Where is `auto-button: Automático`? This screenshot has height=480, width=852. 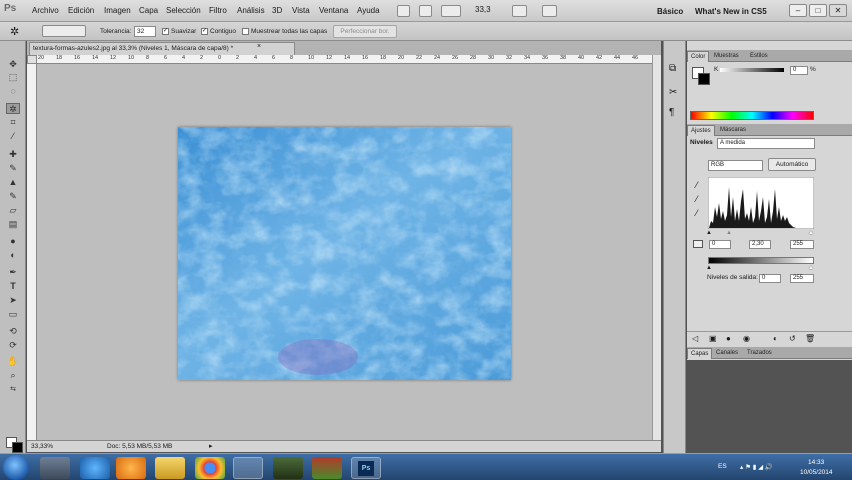 auto-button: Automático is located at coordinates (792, 164).